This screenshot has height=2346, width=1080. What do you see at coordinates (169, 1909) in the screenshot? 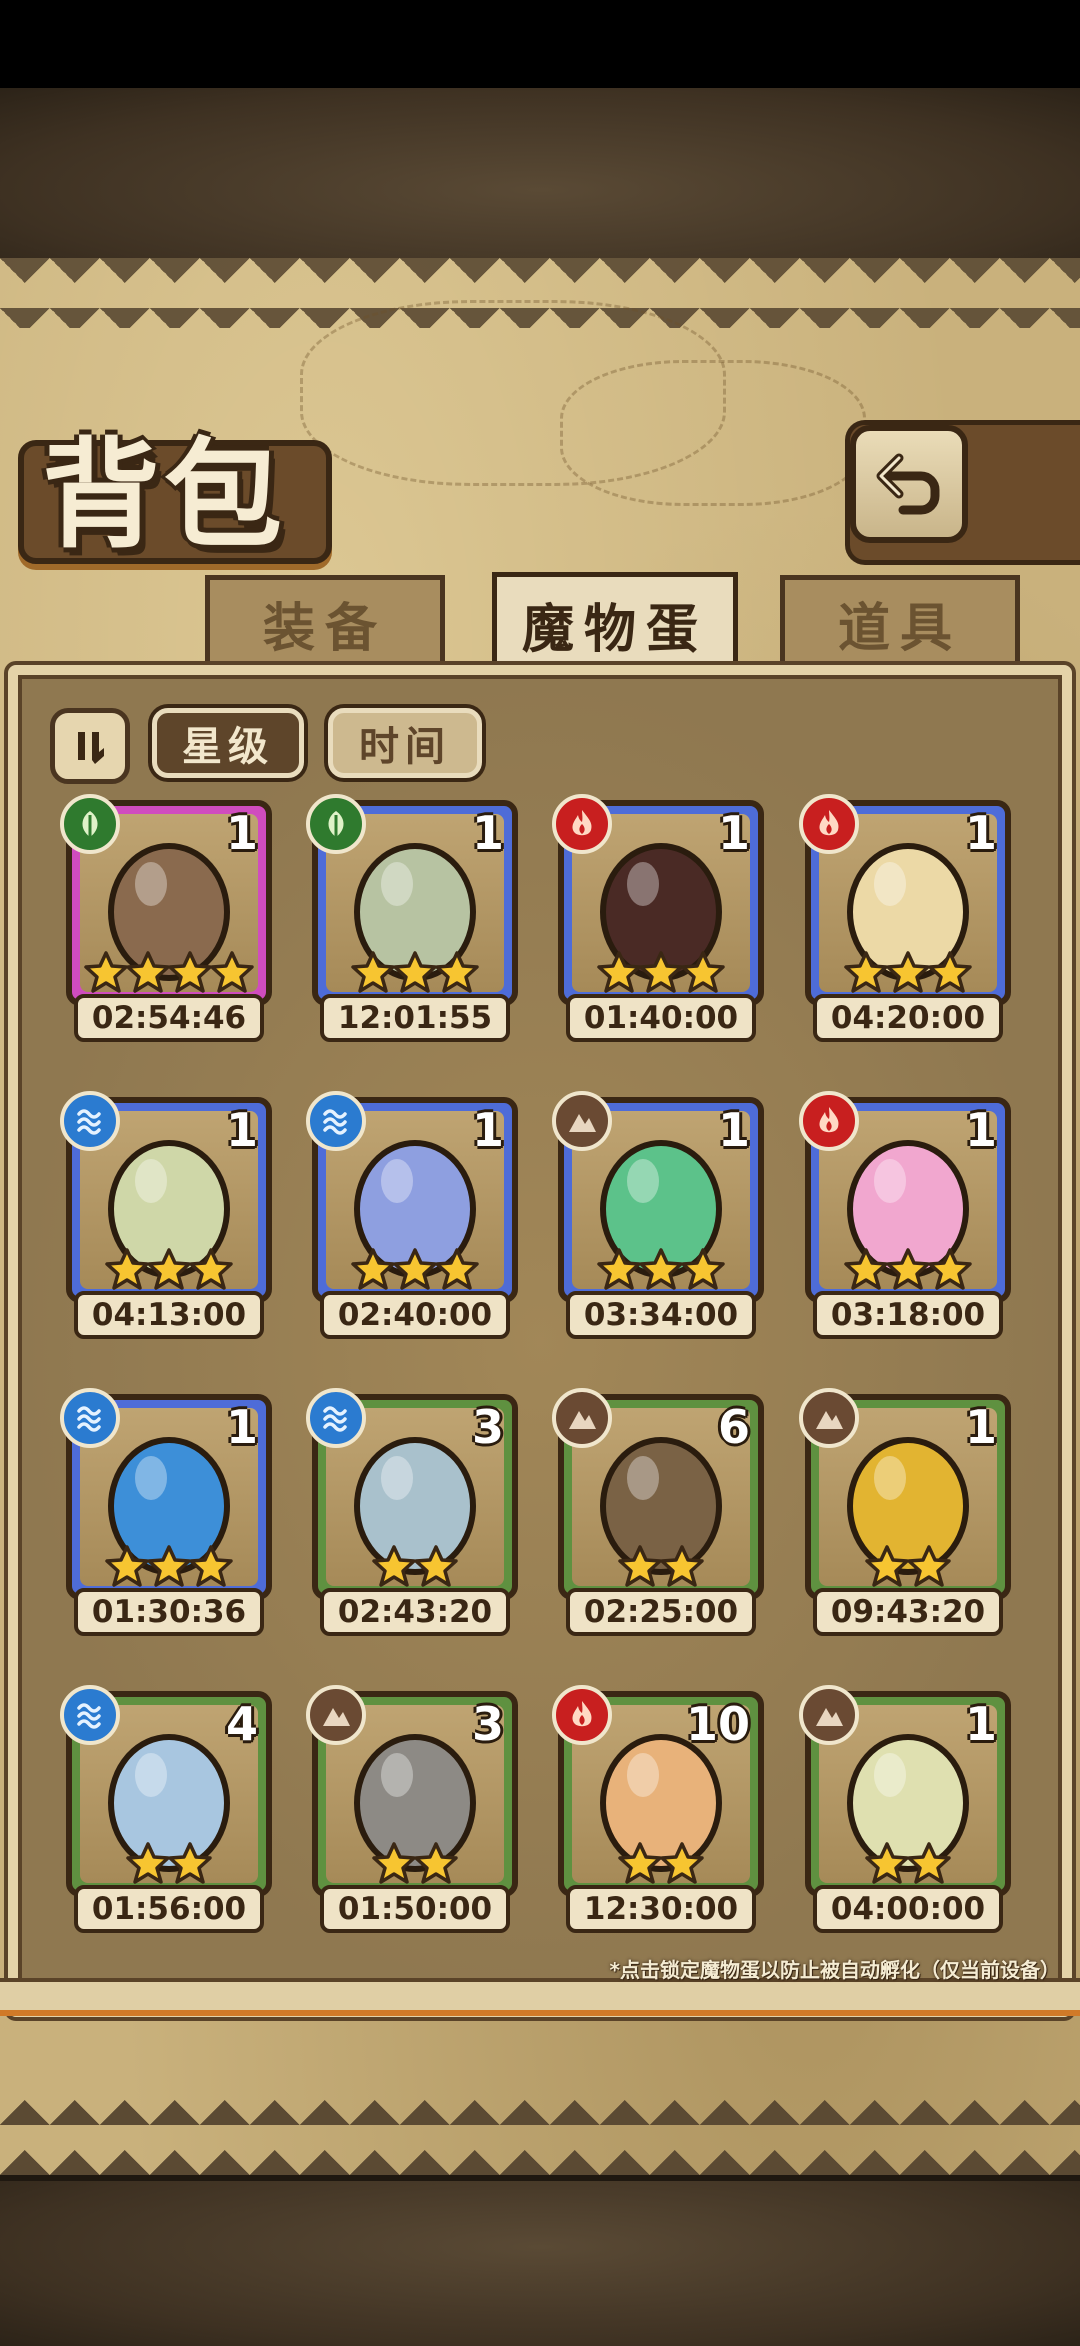
I see `hatch-timer: 01:56:00` at bounding box center [169, 1909].